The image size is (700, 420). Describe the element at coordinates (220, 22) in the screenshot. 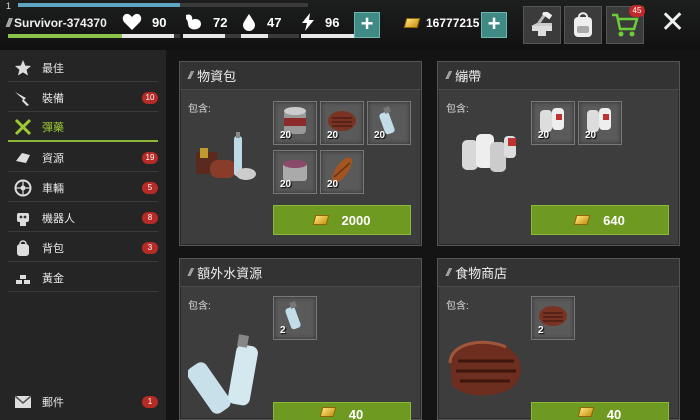

I see `food-value: 72` at that location.